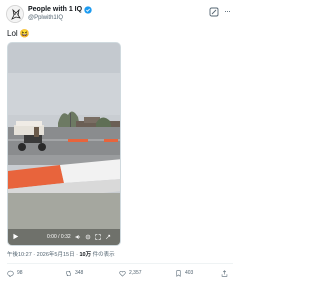  I want to click on verified-badge-icon, so click(88, 10).